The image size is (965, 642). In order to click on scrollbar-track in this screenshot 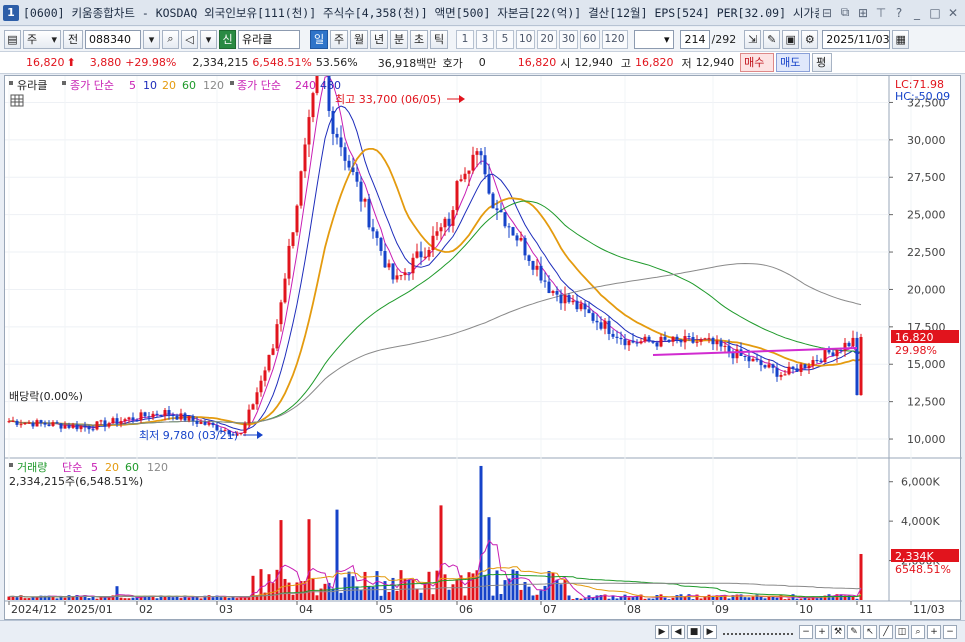, I will do `click(758, 632)`.